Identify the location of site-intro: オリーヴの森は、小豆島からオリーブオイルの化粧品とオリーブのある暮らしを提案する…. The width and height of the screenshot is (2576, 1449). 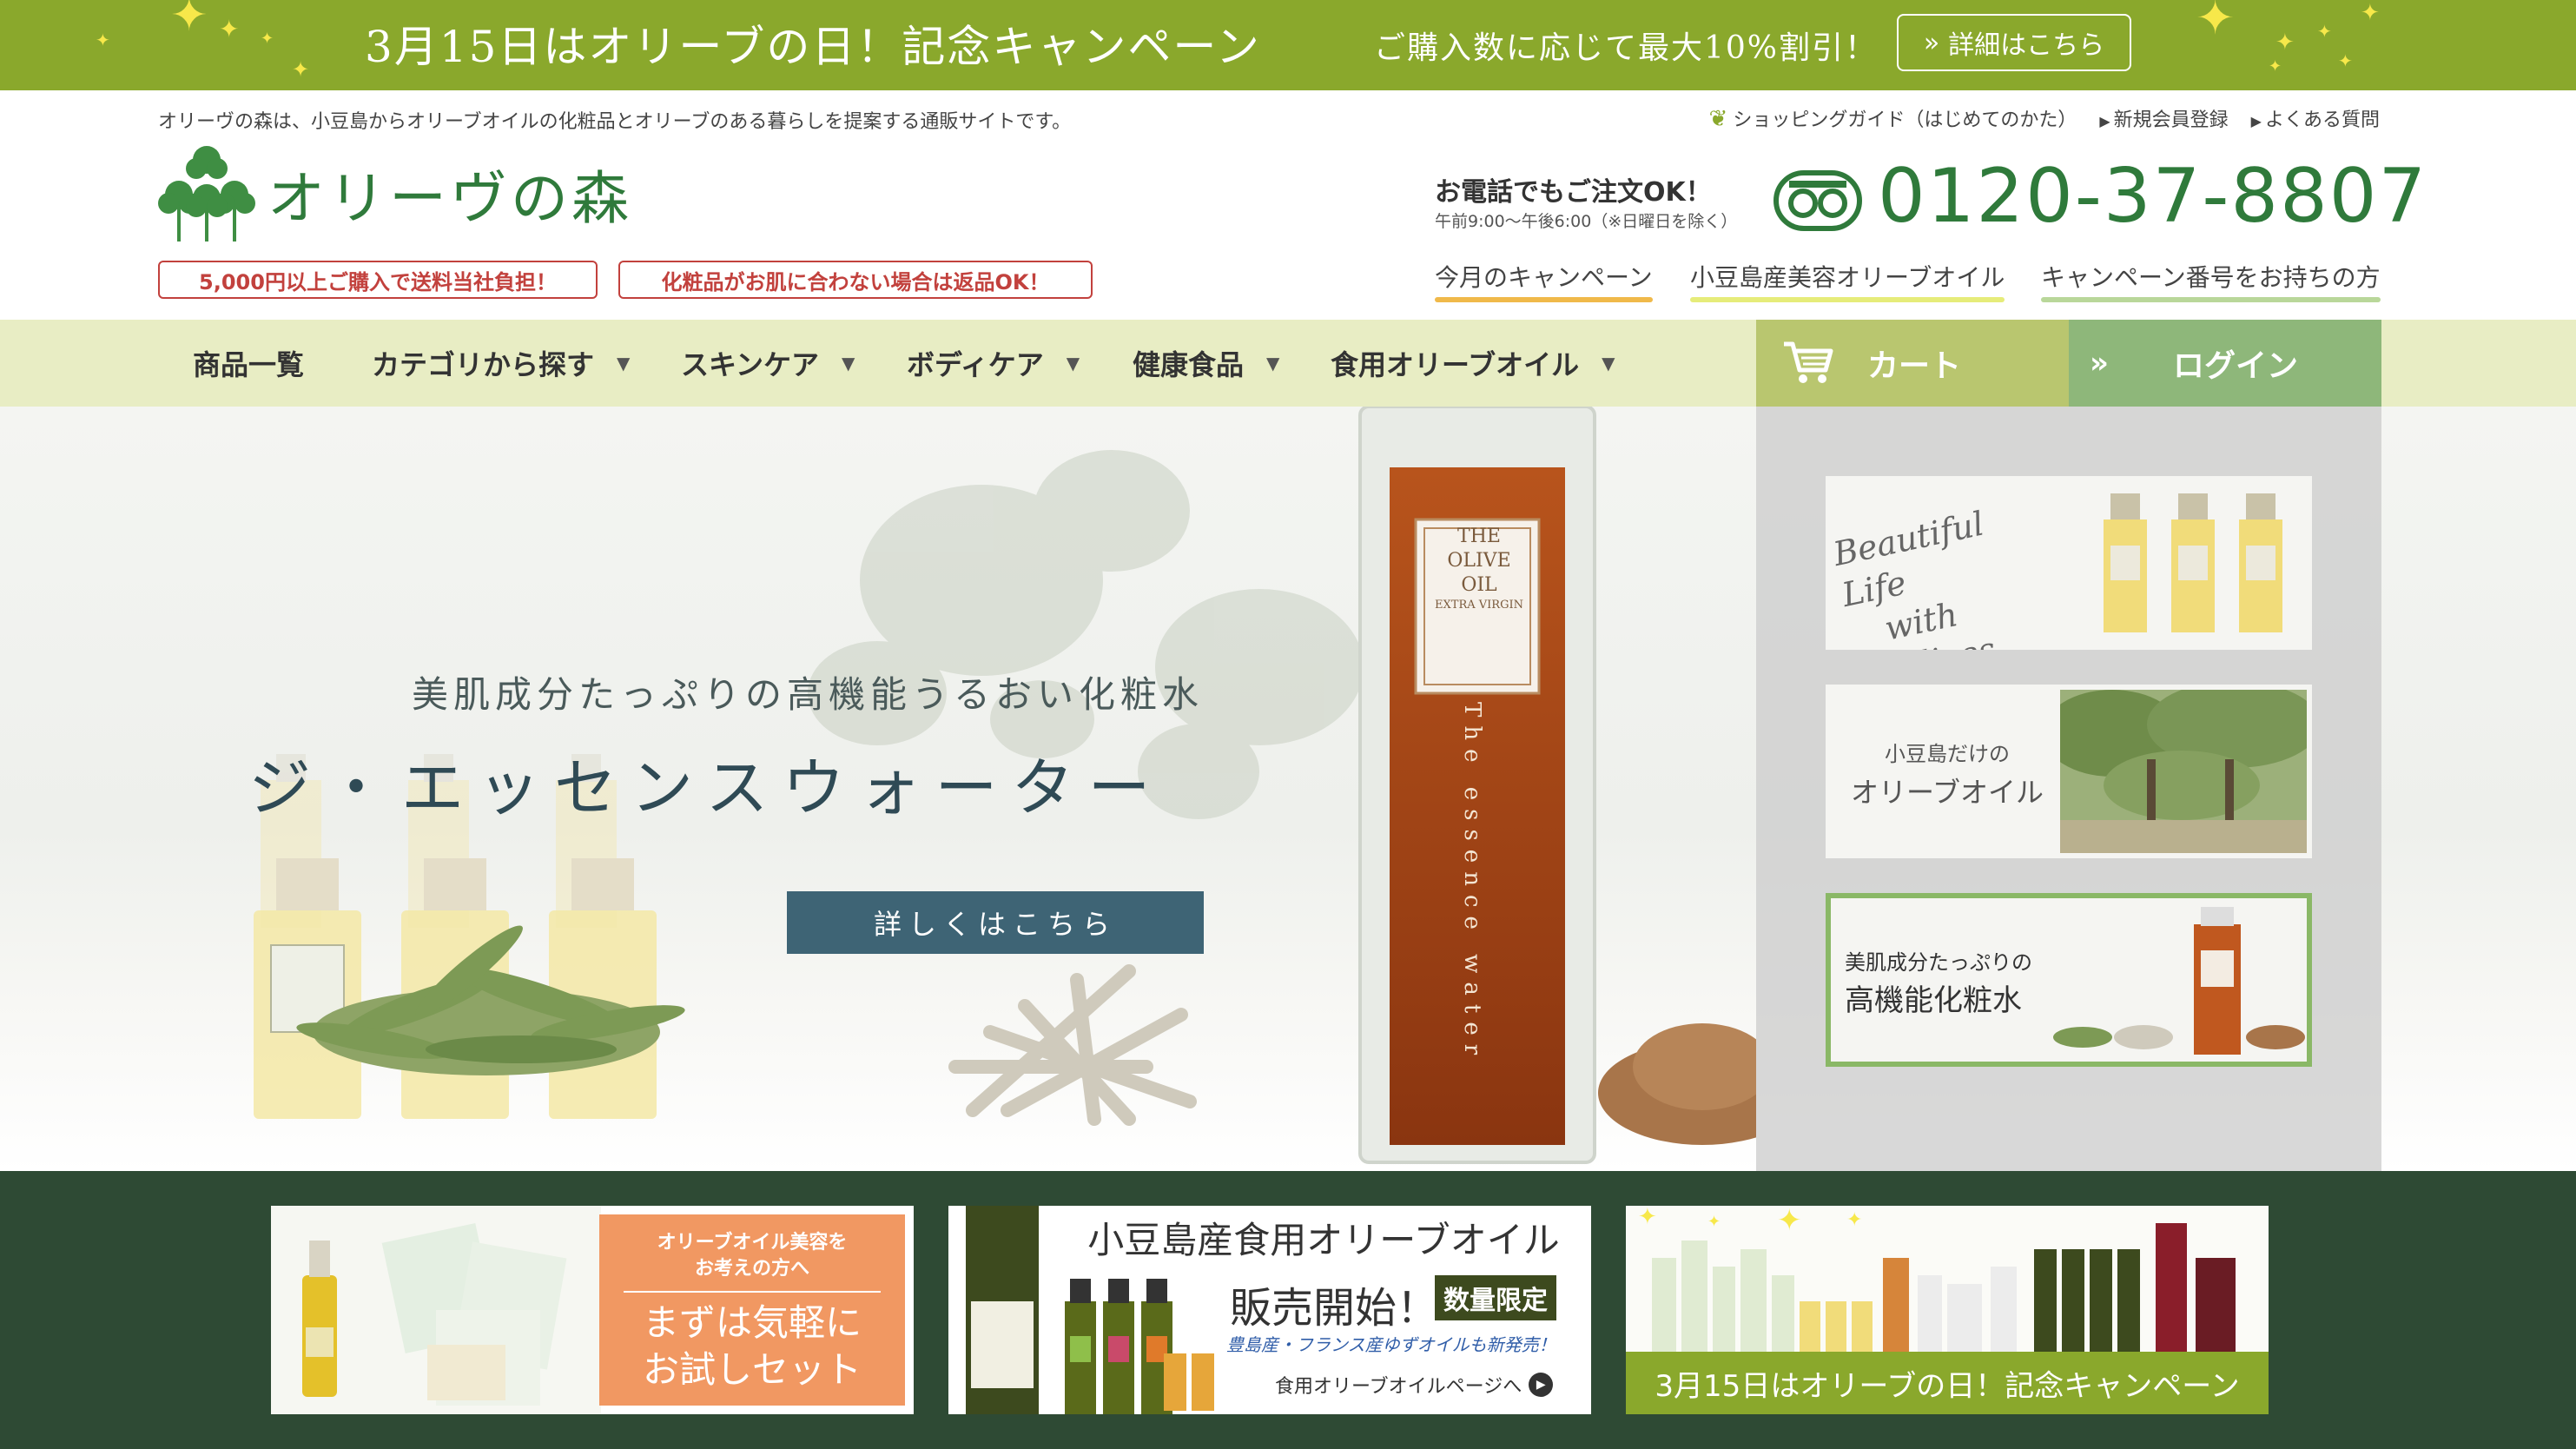
(615, 122).